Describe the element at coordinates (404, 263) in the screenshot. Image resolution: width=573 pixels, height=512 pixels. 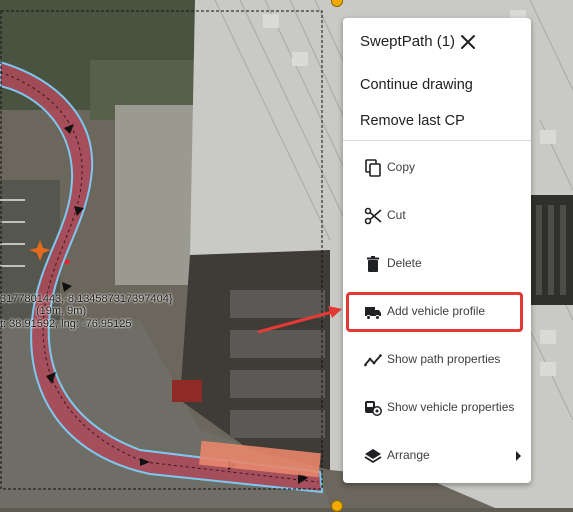
I see `menu-item-label: Delete` at that location.